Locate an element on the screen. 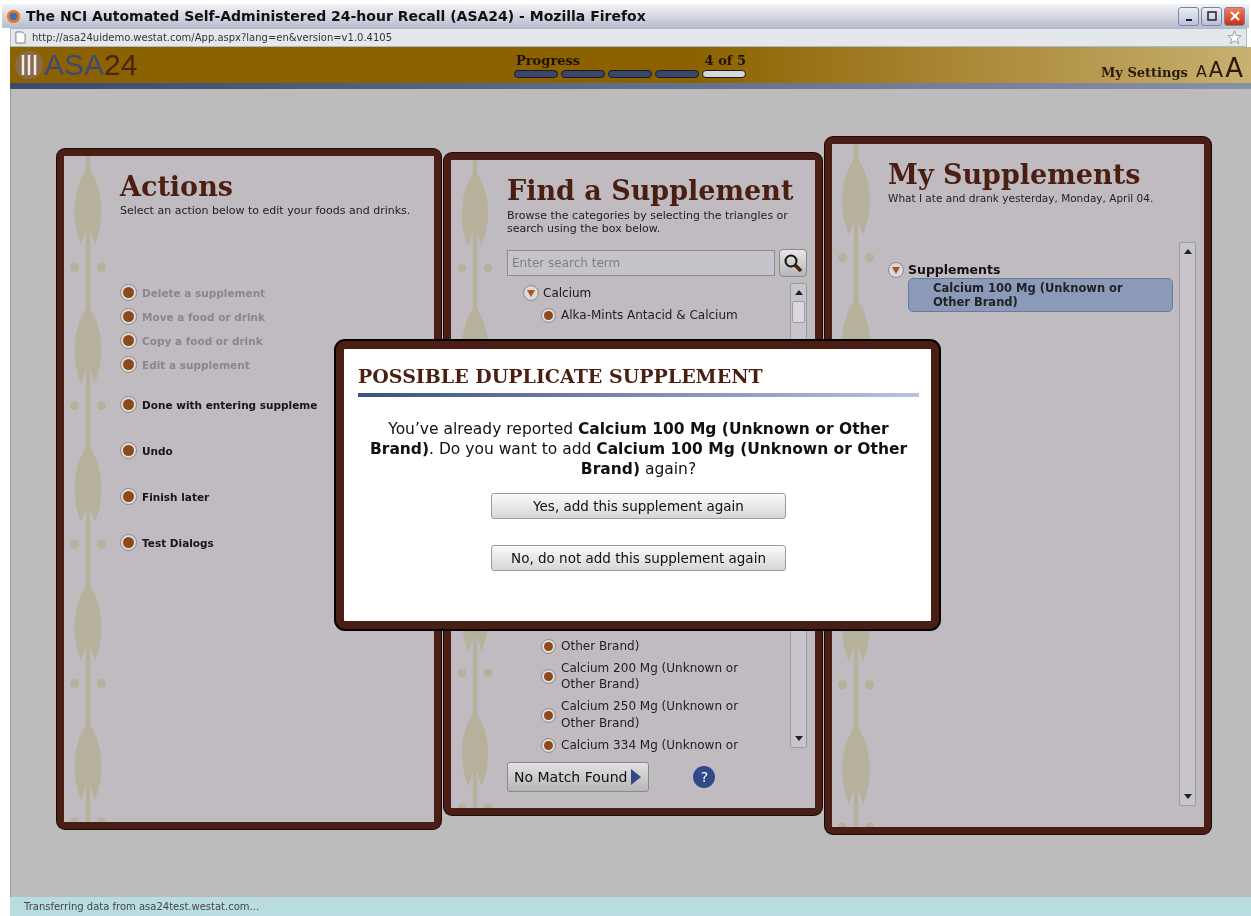  supplement-option: Calcium 250 Mg (Unknown or Other Brand) is located at coordinates (661, 715).